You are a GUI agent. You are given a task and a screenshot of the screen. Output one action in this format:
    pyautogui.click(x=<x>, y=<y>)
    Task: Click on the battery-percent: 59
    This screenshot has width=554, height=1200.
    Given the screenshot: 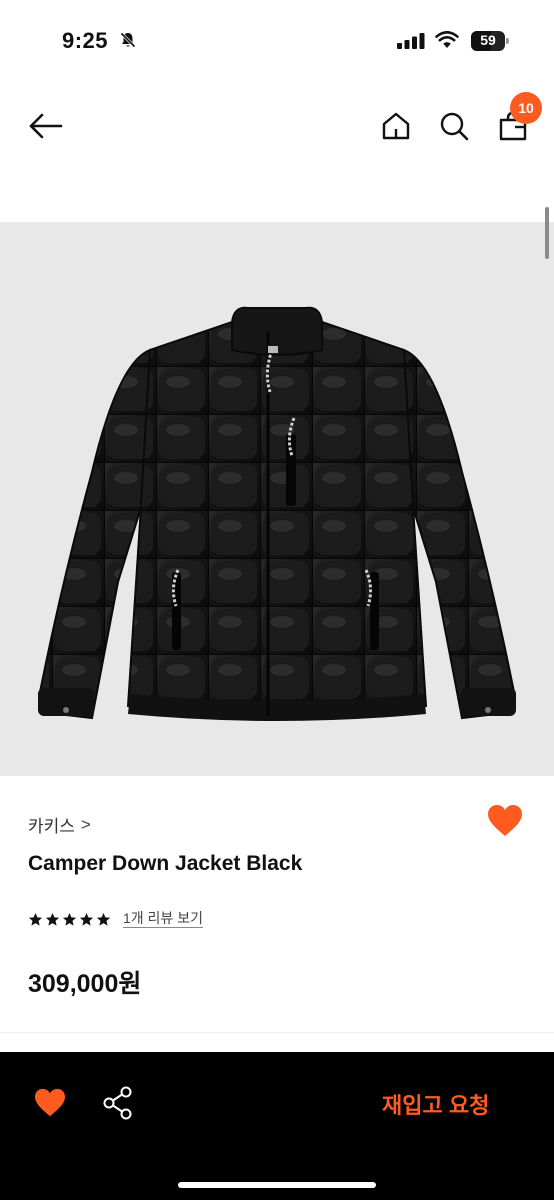 What is the action you would take?
    pyautogui.click(x=488, y=40)
    